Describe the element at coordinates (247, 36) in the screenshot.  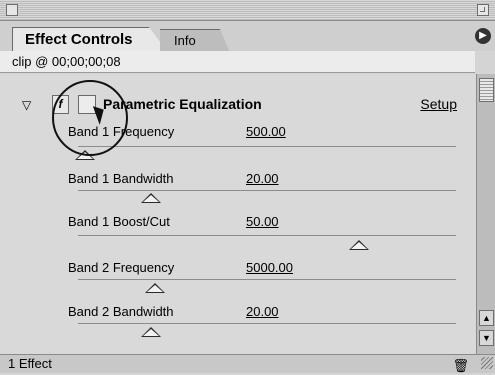
I see `tab-bar: Effect Controls Info ▶` at that location.